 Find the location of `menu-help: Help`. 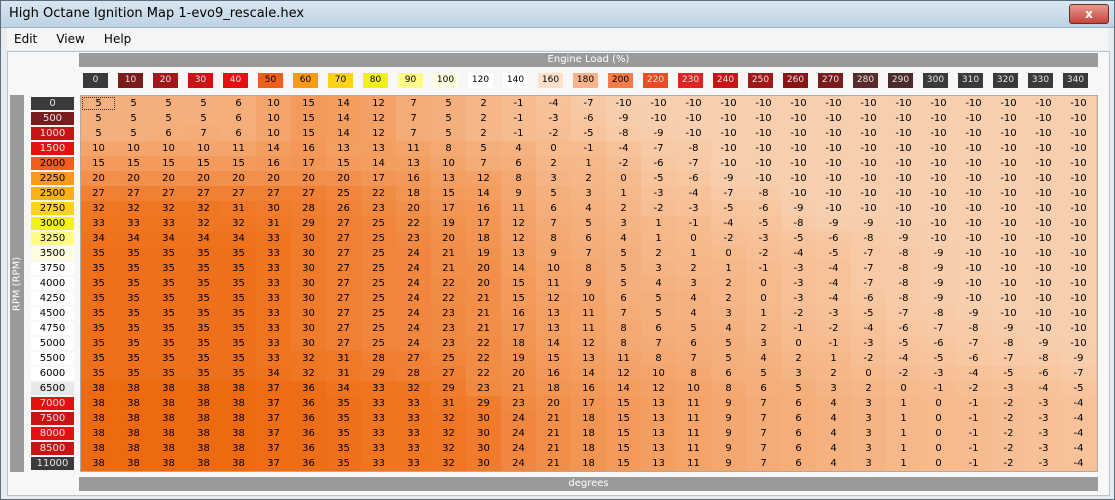

menu-help: Help is located at coordinates (117, 37).